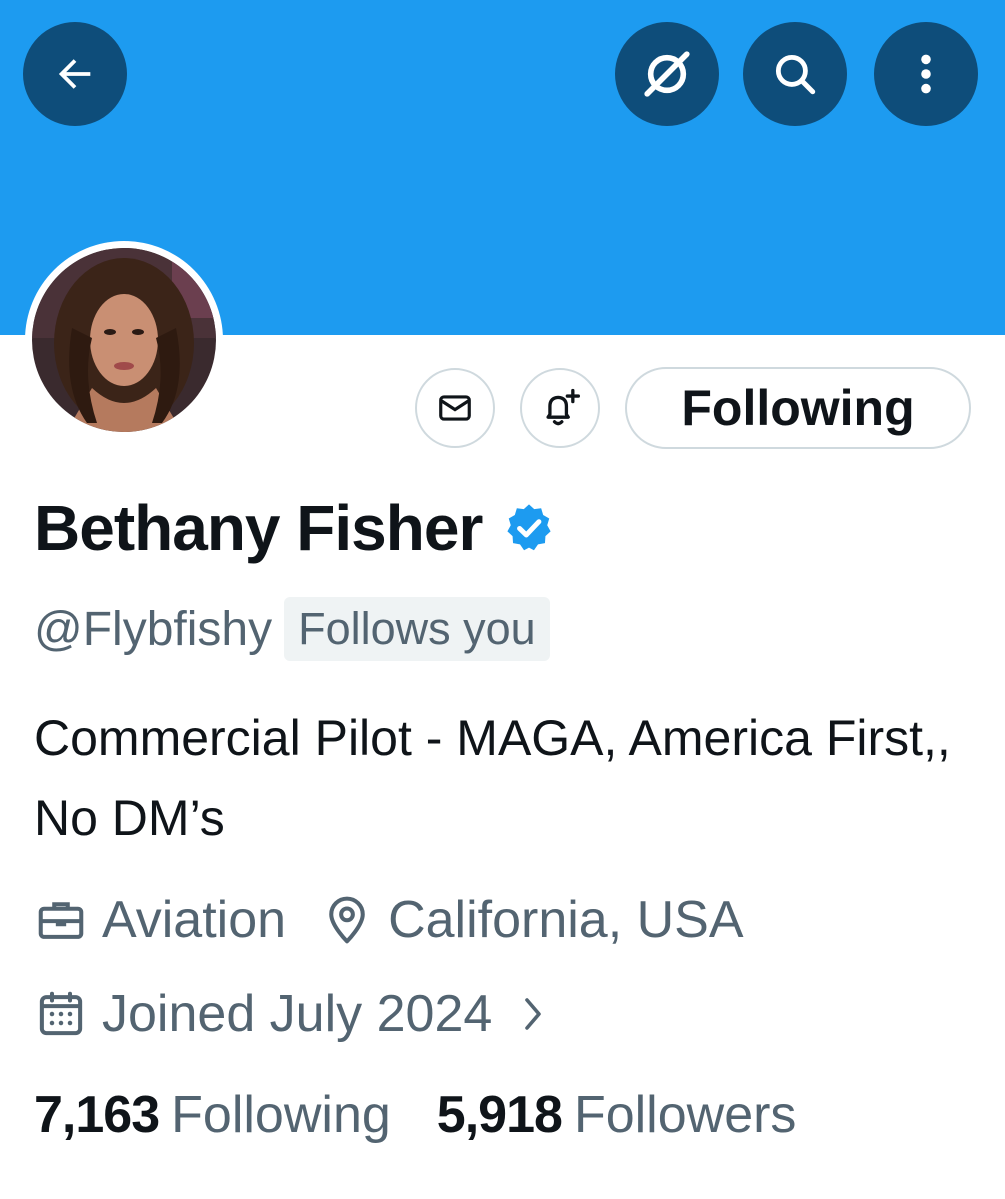  I want to click on profile-joined: Joined July 2024, so click(293, 1014).